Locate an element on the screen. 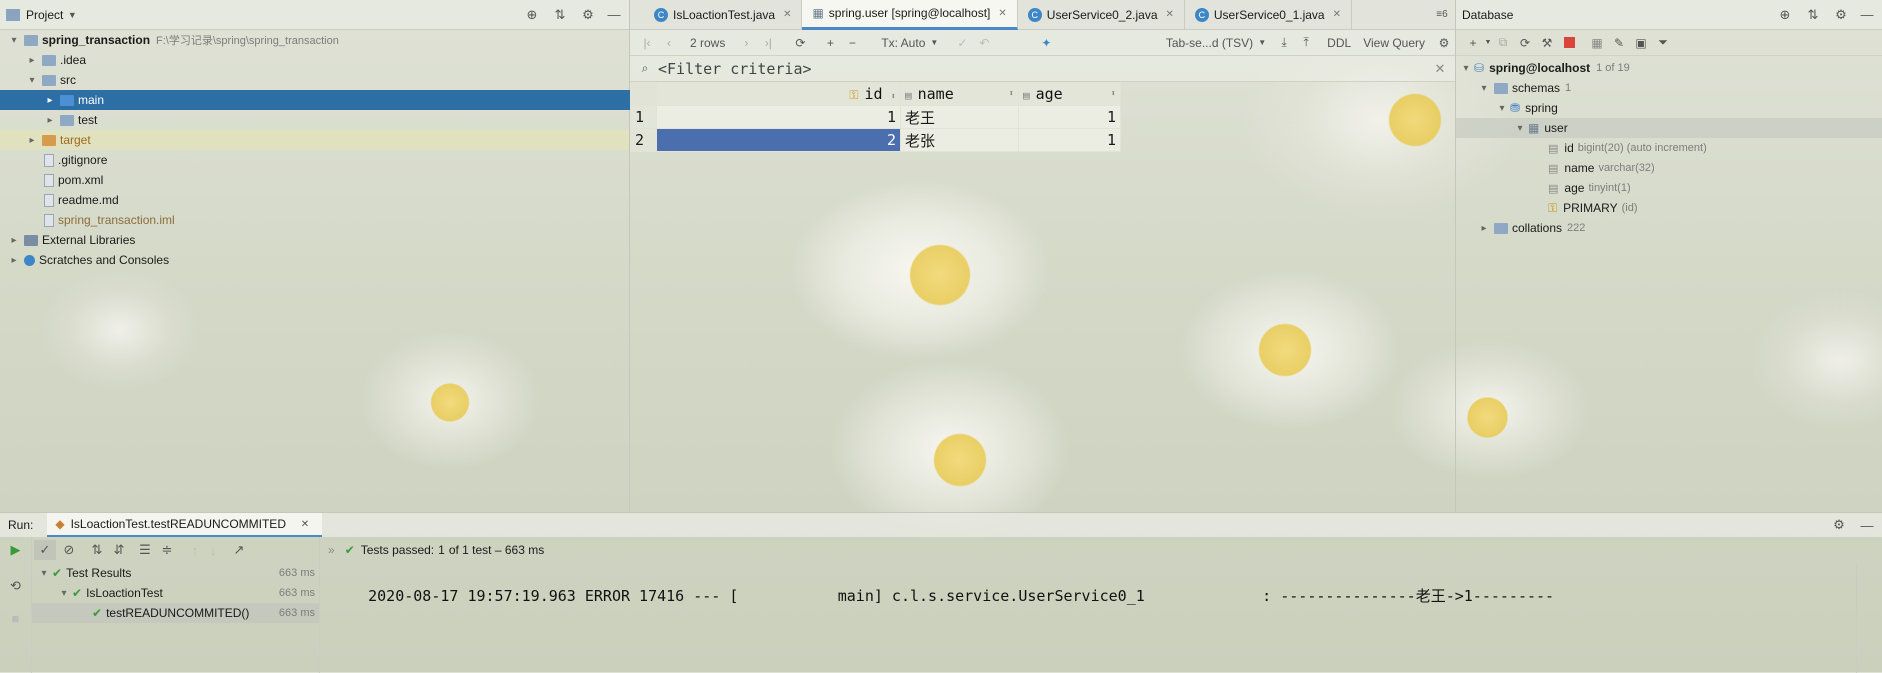 The height and width of the screenshot is (673, 1882). db-table: ▾ ▦ user is located at coordinates (1669, 128).